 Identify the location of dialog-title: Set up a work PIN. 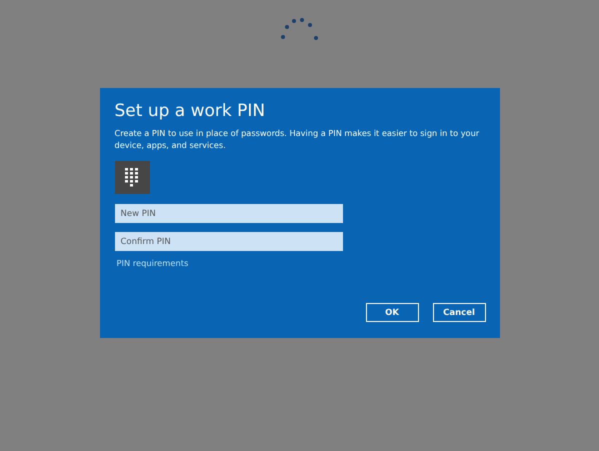
(190, 111).